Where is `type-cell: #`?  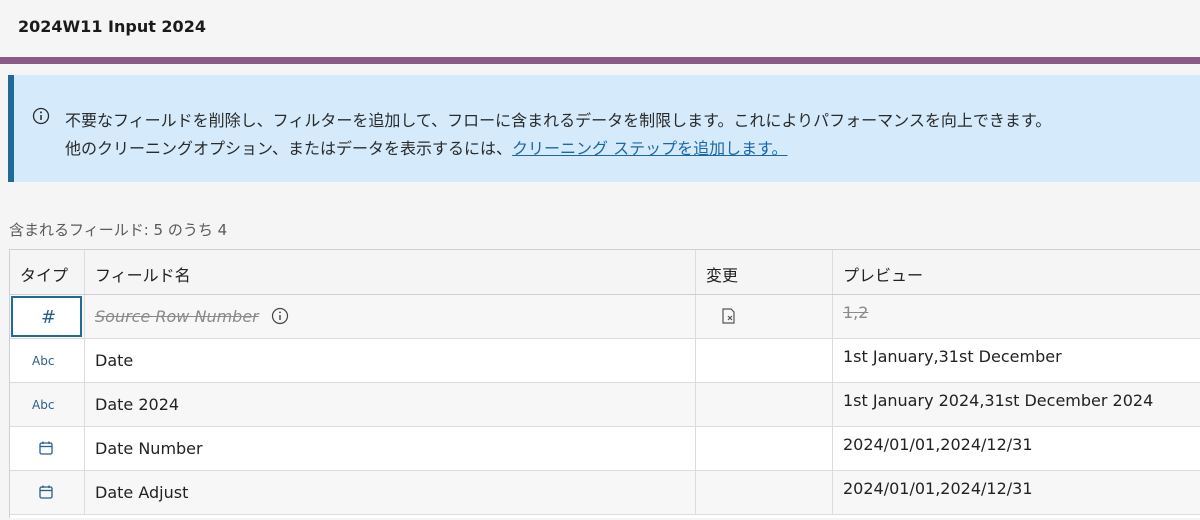 type-cell: # is located at coordinates (47, 316).